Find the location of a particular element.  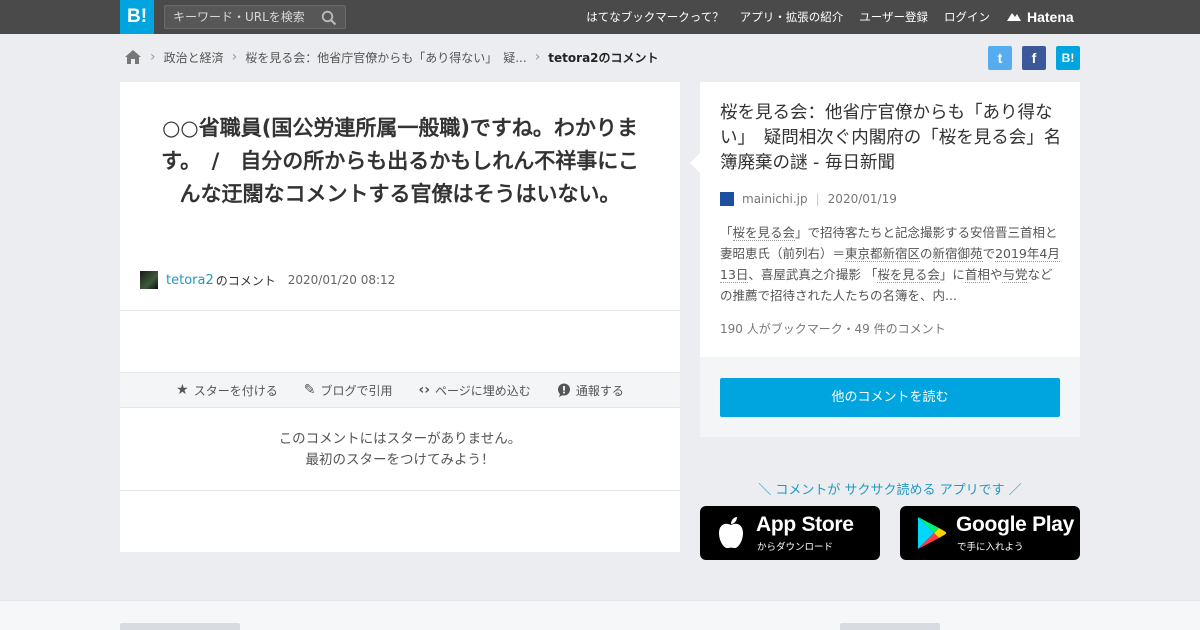

star-icon: ★ is located at coordinates (182, 390).